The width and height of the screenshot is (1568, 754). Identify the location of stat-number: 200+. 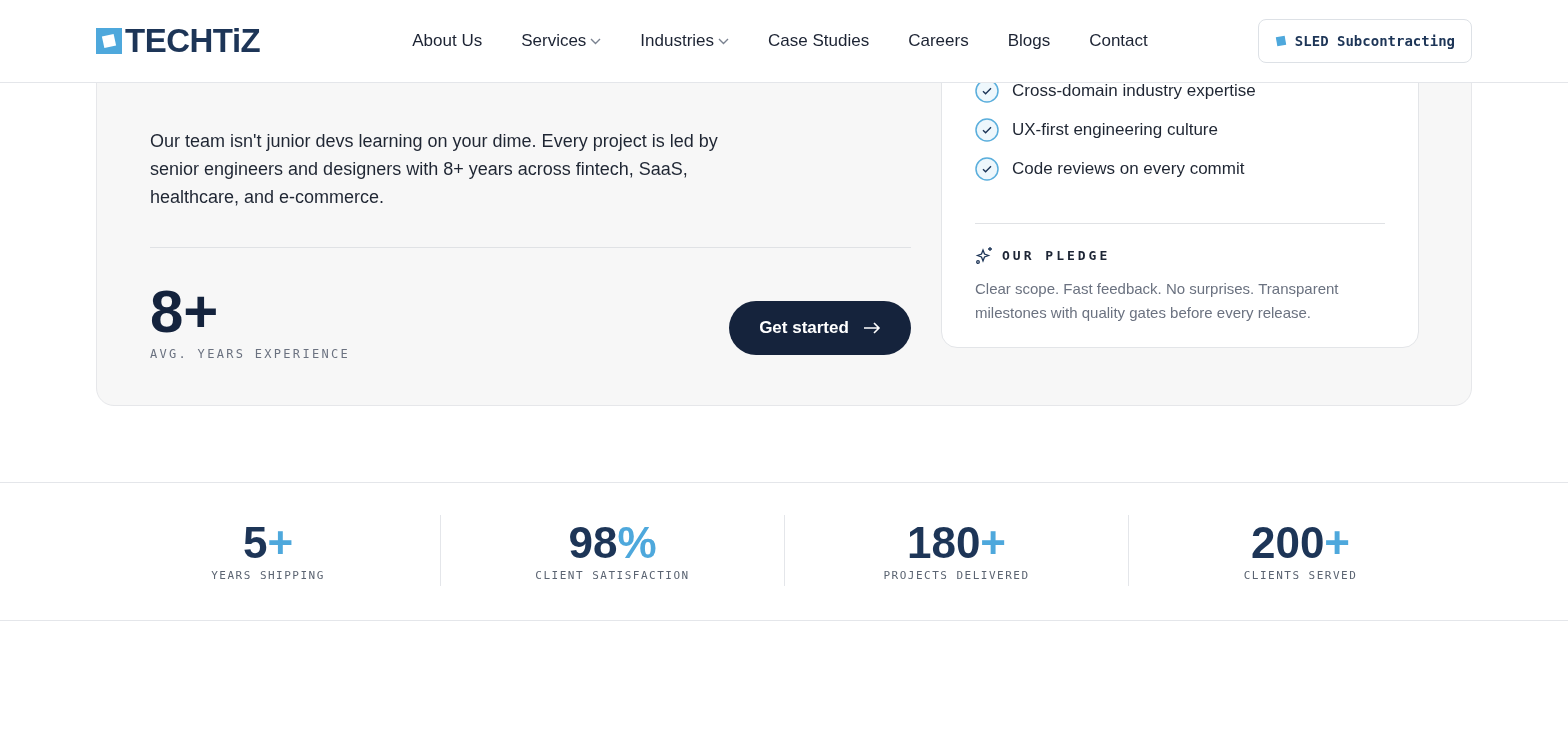
(1300, 543).